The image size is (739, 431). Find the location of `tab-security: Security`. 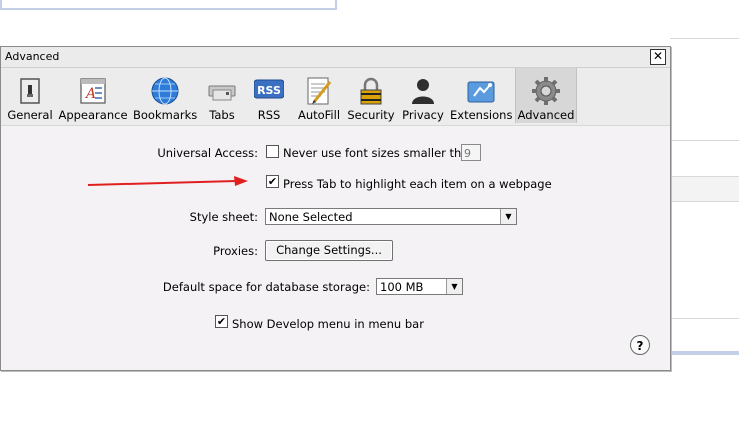

tab-security: Security is located at coordinates (371, 97).